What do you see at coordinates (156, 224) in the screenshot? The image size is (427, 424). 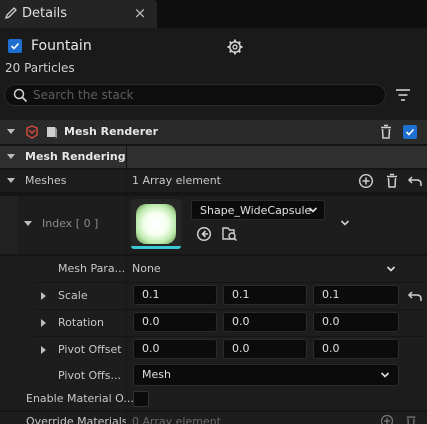 I see `mesh-thumbnail` at bounding box center [156, 224].